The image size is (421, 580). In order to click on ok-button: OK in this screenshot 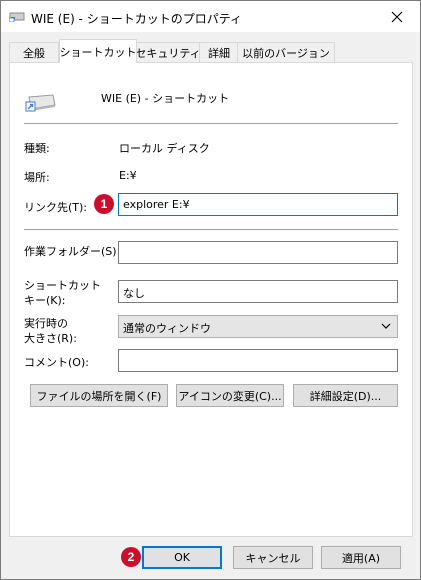, I will do `click(182, 557)`.